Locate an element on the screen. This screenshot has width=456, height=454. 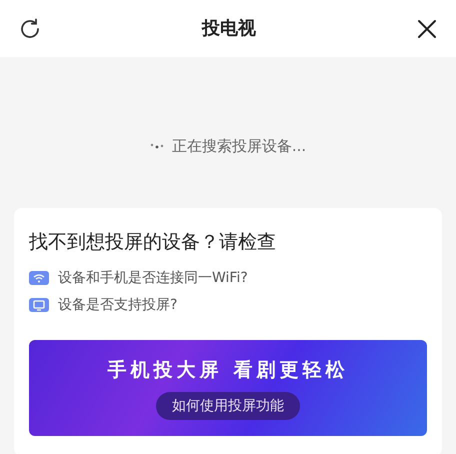
how-to-button: 如何使用投屏功能 is located at coordinates (228, 406).